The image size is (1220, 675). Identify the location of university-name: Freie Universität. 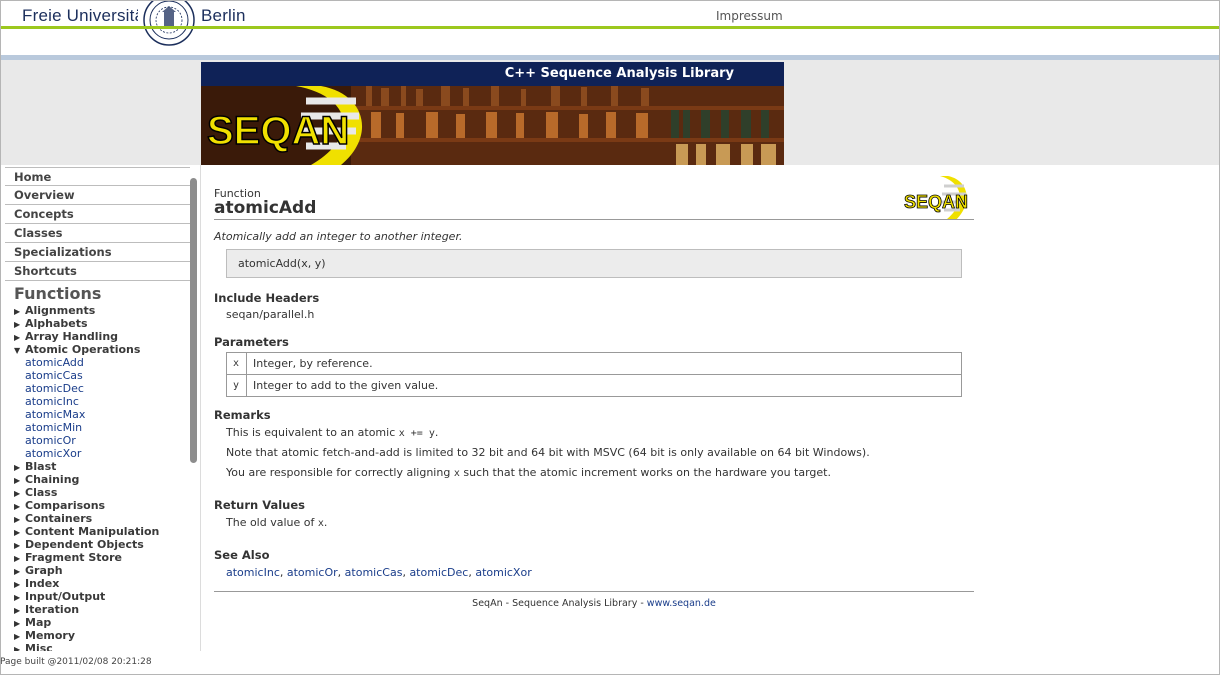
(85, 16).